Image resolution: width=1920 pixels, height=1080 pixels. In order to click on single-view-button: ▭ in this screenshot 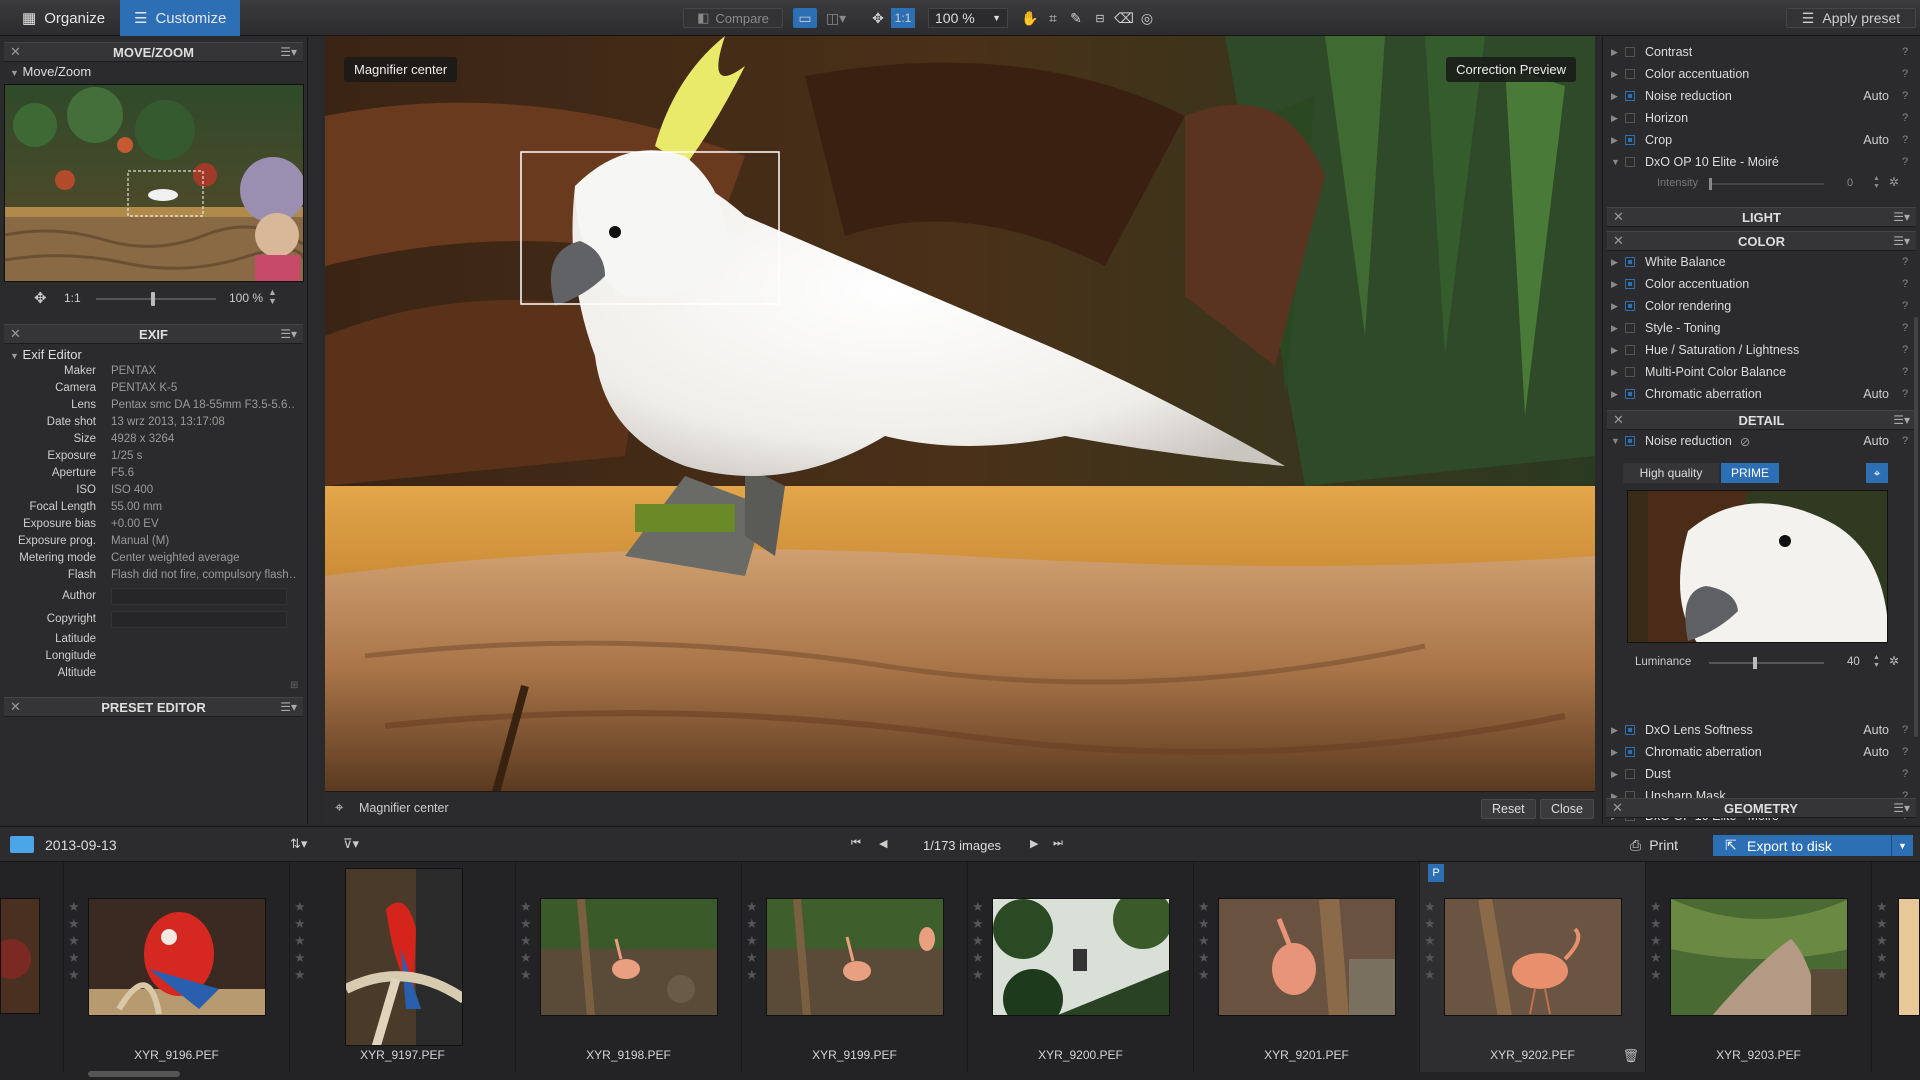, I will do `click(805, 18)`.